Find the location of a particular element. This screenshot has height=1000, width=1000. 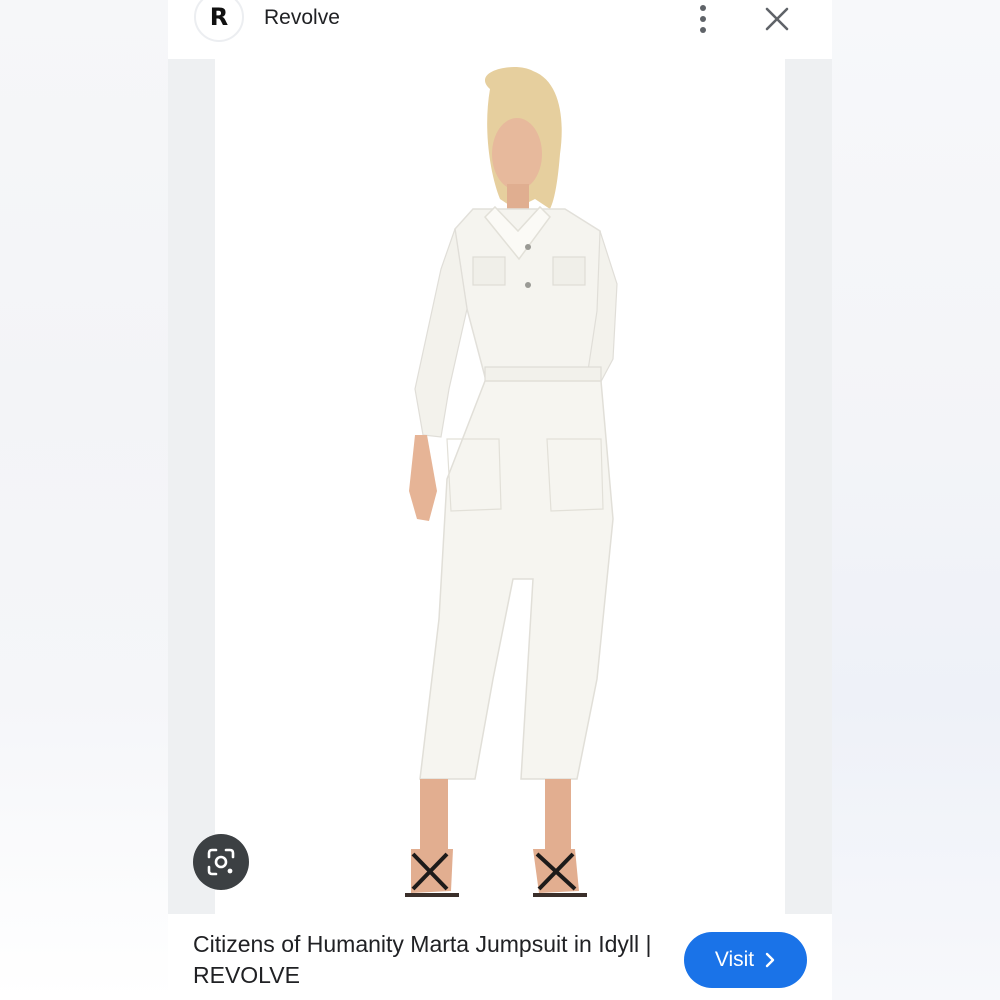

close-button is located at coordinates (777, 19).